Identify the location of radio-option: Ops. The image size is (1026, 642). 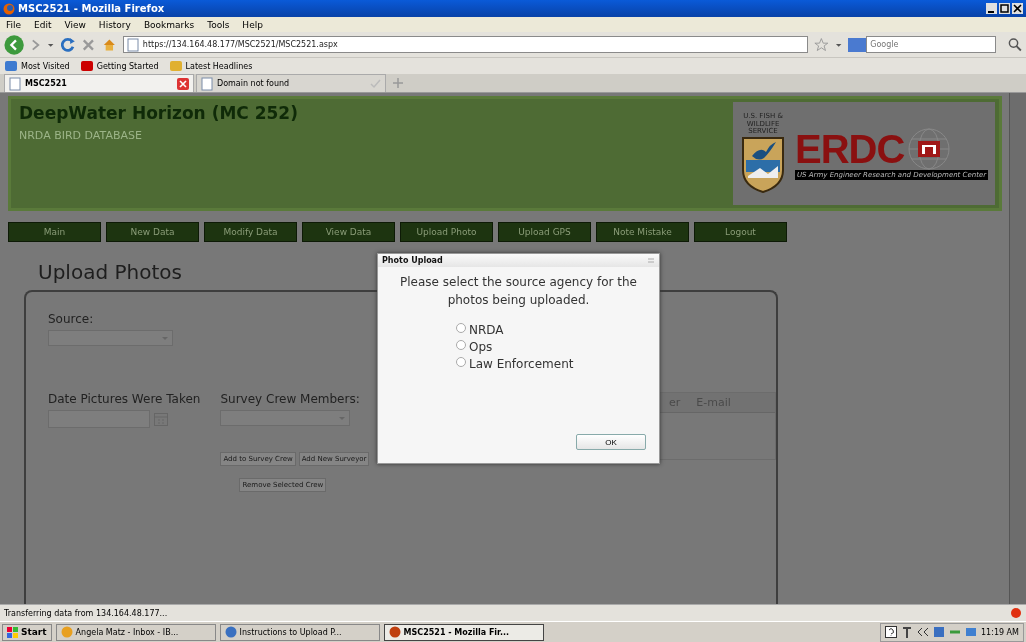
(474, 347).